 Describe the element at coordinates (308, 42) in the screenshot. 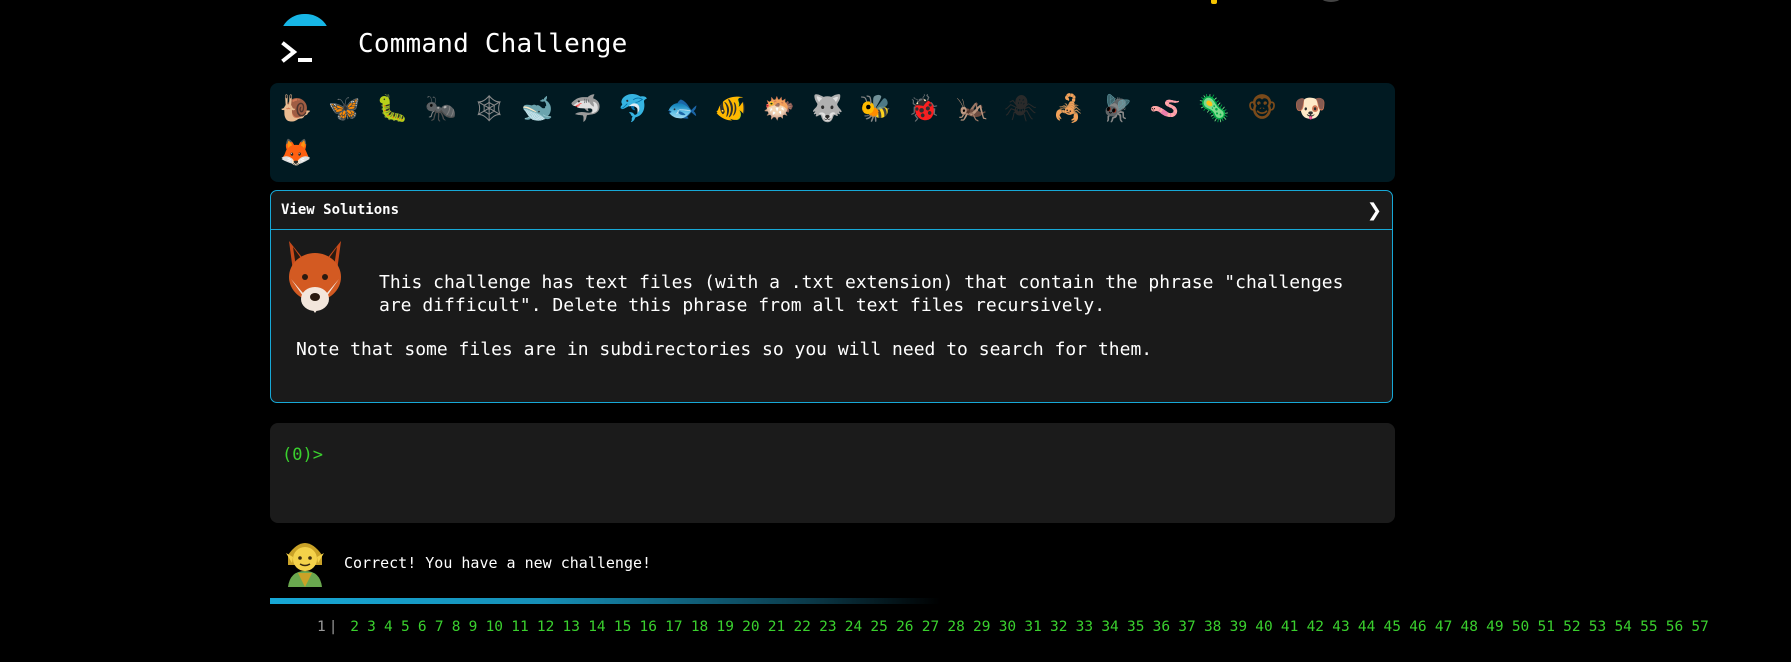

I see `terminal-logo-icon` at that location.